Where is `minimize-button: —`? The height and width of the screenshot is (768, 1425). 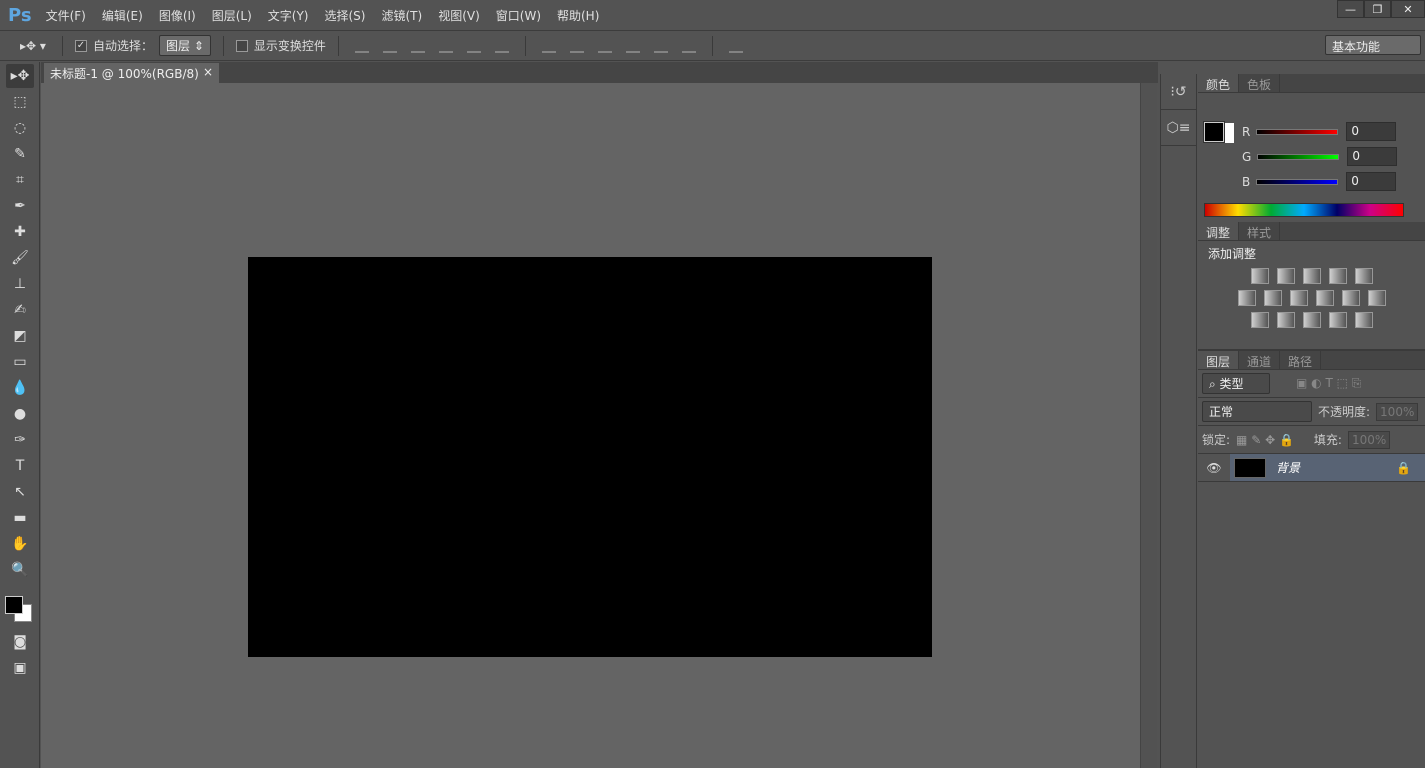 minimize-button: — is located at coordinates (1350, 9).